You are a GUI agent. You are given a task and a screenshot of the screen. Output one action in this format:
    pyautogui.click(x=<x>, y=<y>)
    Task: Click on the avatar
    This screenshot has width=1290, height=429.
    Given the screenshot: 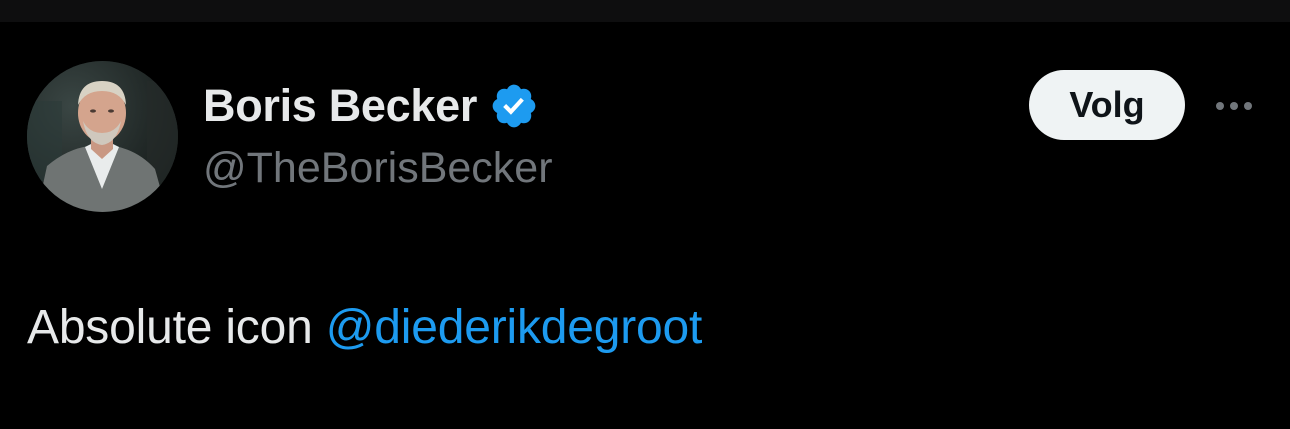 What is the action you would take?
    pyautogui.click(x=102, y=136)
    